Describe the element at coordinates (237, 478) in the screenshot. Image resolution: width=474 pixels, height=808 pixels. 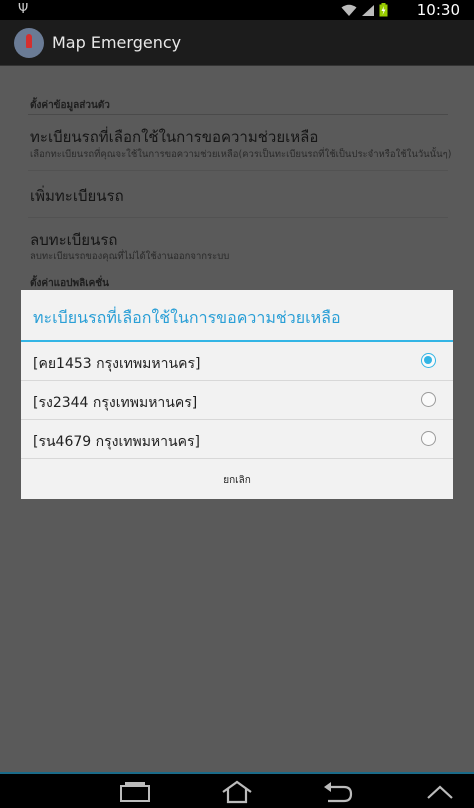
I see `cancel-button: ยกเลิก` at that location.